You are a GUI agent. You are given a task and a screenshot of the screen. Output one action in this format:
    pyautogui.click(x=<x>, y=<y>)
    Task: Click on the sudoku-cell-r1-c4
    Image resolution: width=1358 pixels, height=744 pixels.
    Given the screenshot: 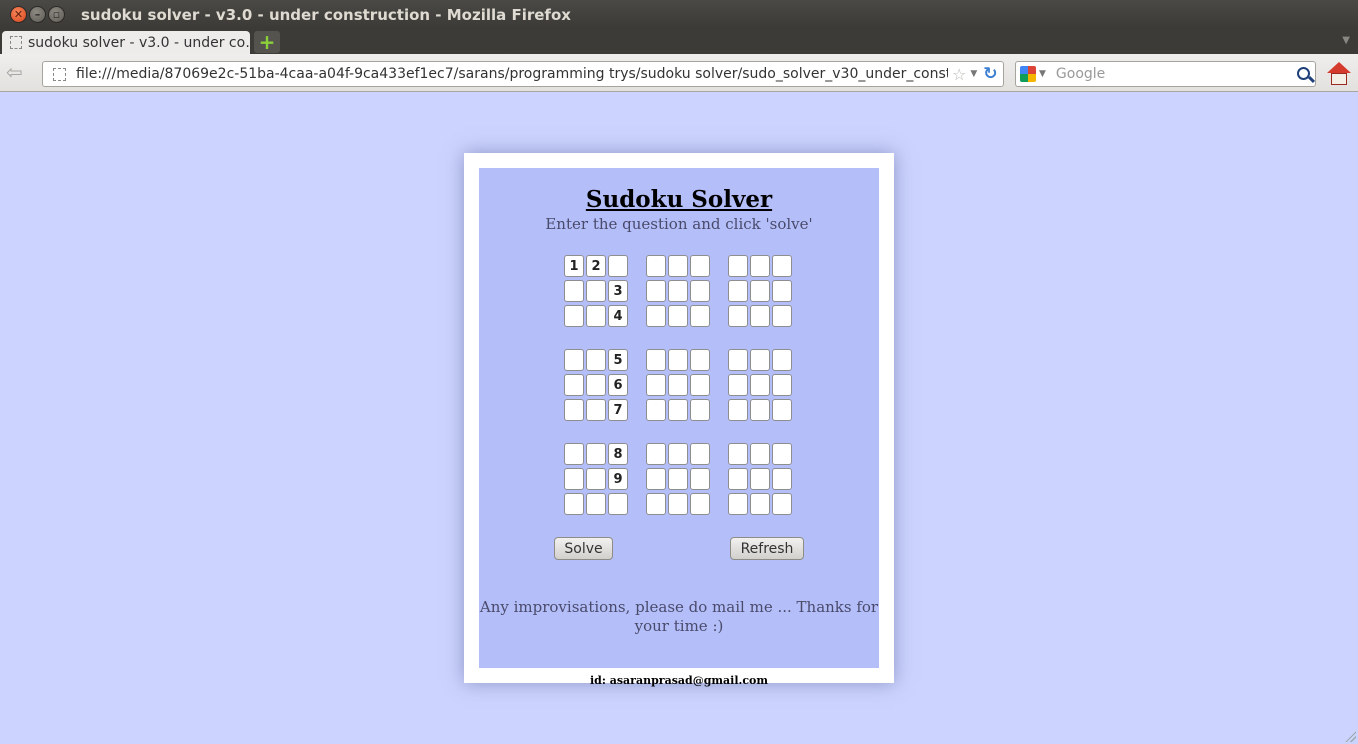 What is the action you would take?
    pyautogui.click(x=656, y=266)
    